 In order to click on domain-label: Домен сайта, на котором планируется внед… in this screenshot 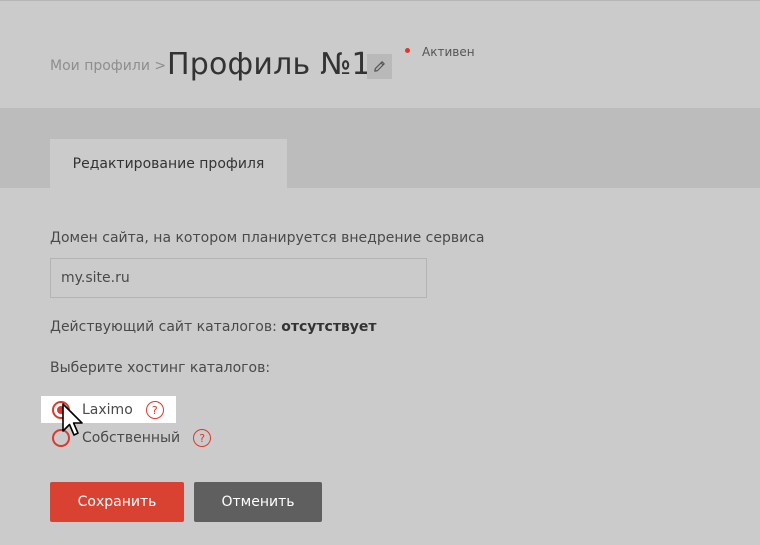, I will do `click(267, 238)`.